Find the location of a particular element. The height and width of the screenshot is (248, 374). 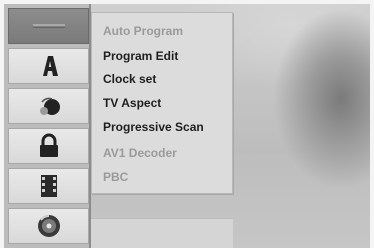

menu-item-clock-set: Clock set is located at coordinates (129, 79).